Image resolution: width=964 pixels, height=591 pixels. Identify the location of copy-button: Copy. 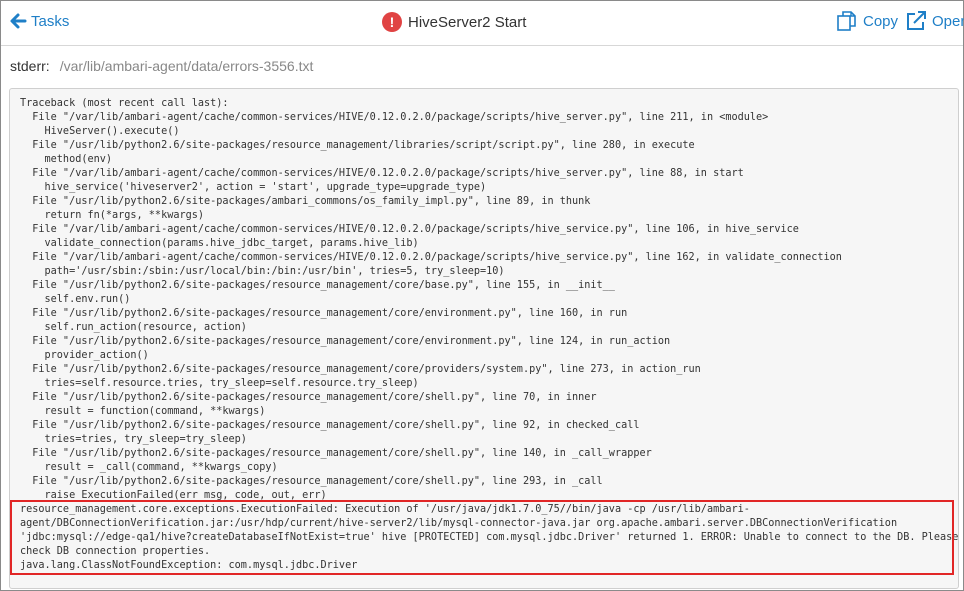
(867, 21).